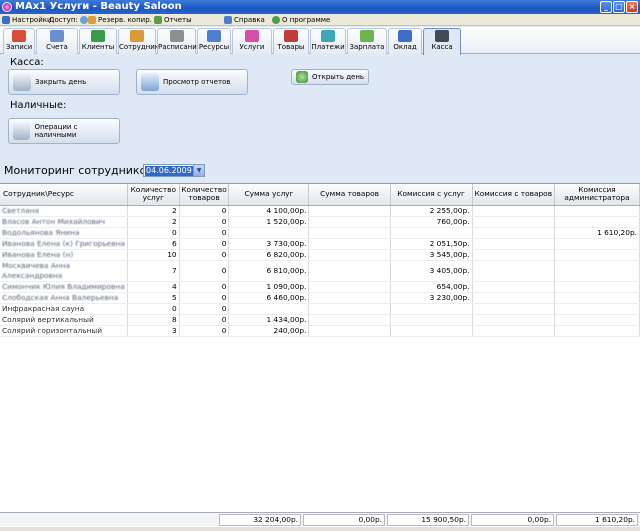 The image size is (640, 531). What do you see at coordinates (320, 320) in the screenshot?
I see `table-row: Солярий вертикальный 8 0 1 434,00р.` at bounding box center [320, 320].